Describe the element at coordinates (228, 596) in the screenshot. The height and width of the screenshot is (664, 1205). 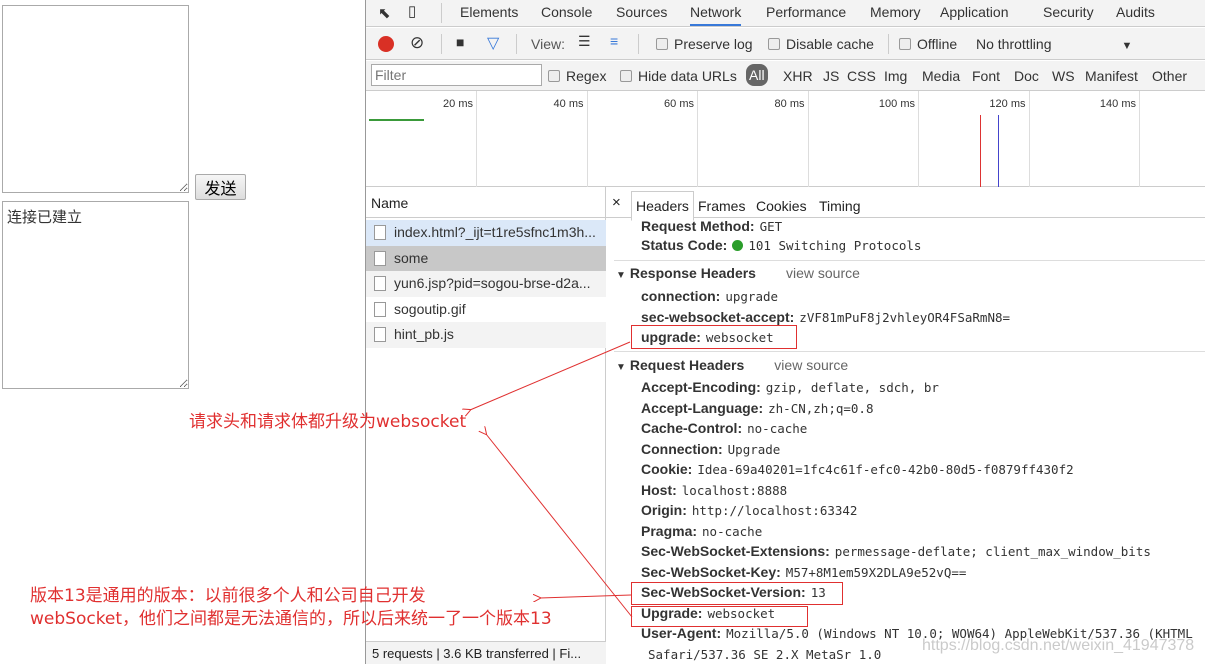
I see `annotation-version-1: 版本13是通用的版本：以前很多个人和公司自己开发` at that location.